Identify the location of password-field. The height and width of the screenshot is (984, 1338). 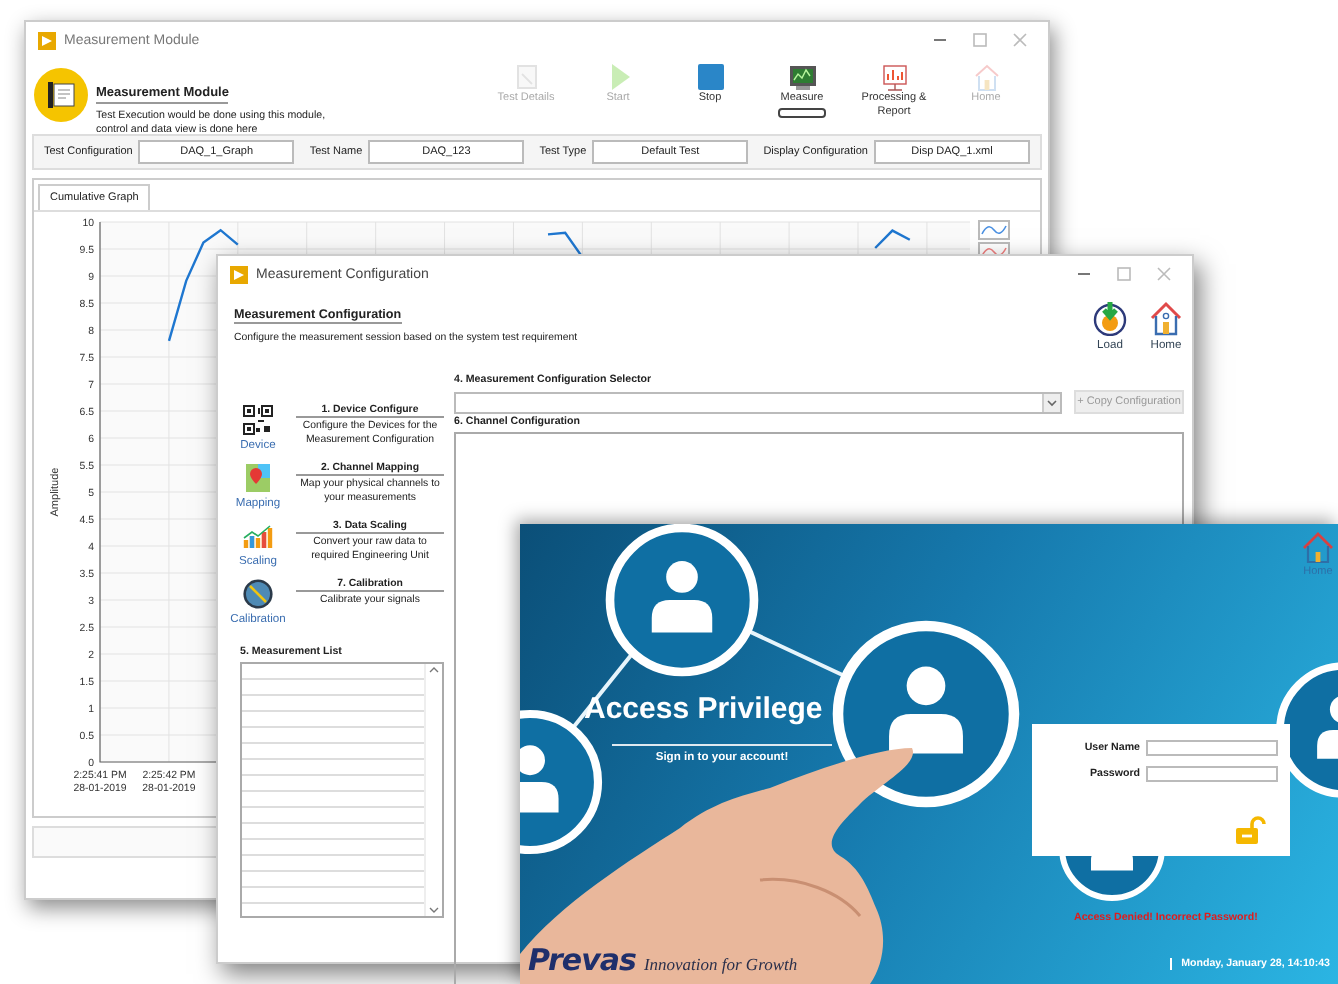
(1212, 774).